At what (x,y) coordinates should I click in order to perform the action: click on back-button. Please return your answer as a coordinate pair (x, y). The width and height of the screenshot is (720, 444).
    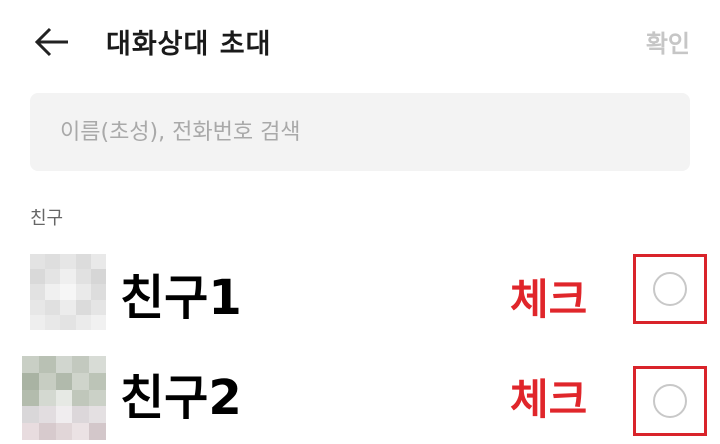
    Looking at the image, I should click on (52, 42).